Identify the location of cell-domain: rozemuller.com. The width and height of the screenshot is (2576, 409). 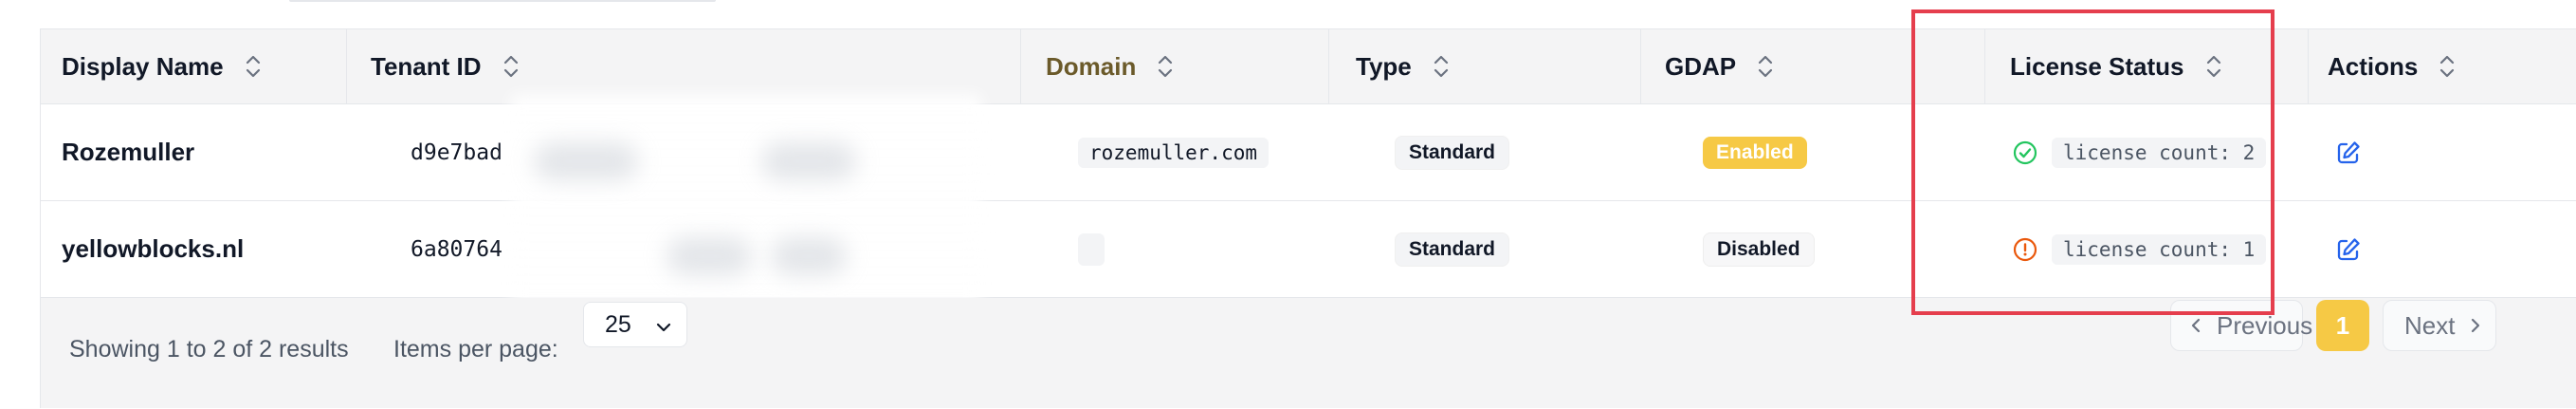
(1174, 152).